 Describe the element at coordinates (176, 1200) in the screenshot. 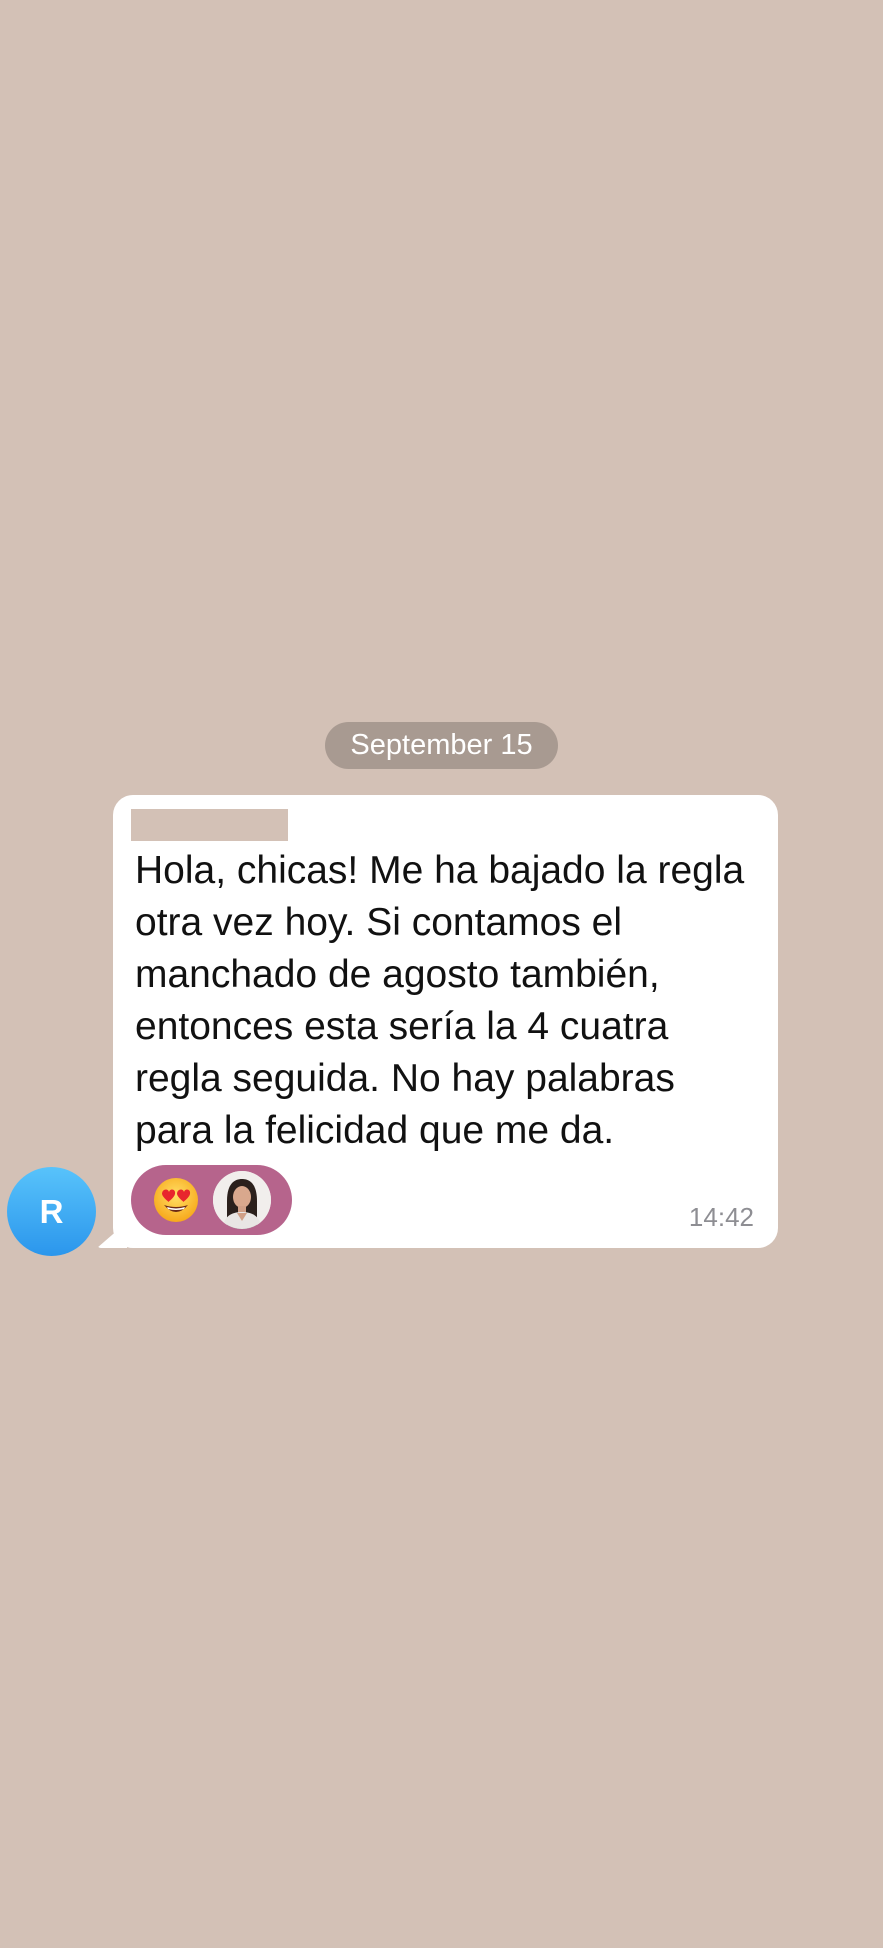

I see `heart-eyes-emoji-icon` at that location.